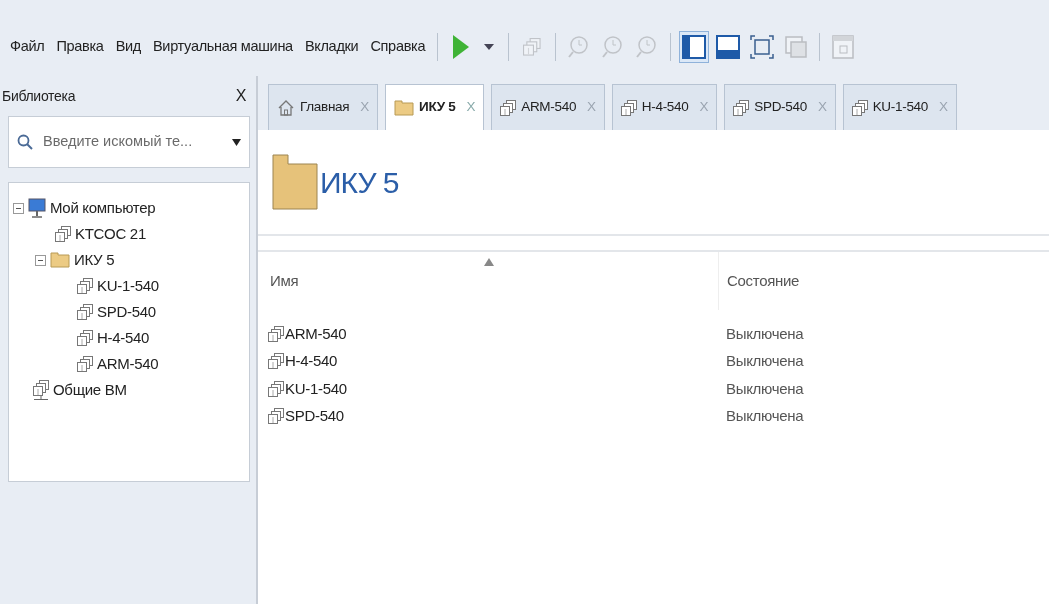 The width and height of the screenshot is (1049, 604). What do you see at coordinates (128, 47) in the screenshot?
I see `menu-item: Вид` at bounding box center [128, 47].